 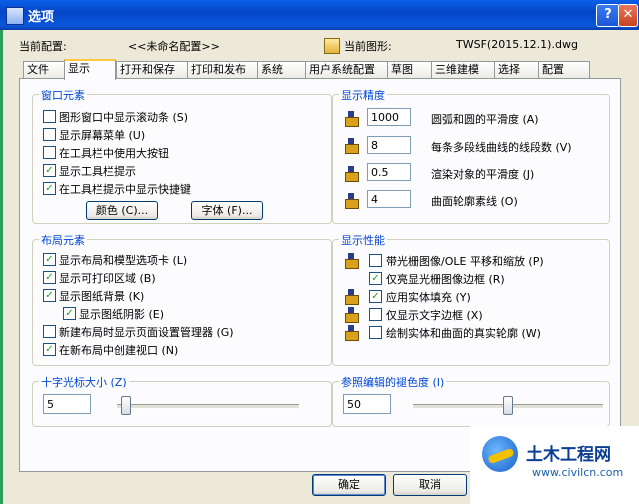 What do you see at coordinates (363, 95) in the screenshot?
I see `display-precision-title: 显示精度` at bounding box center [363, 95].